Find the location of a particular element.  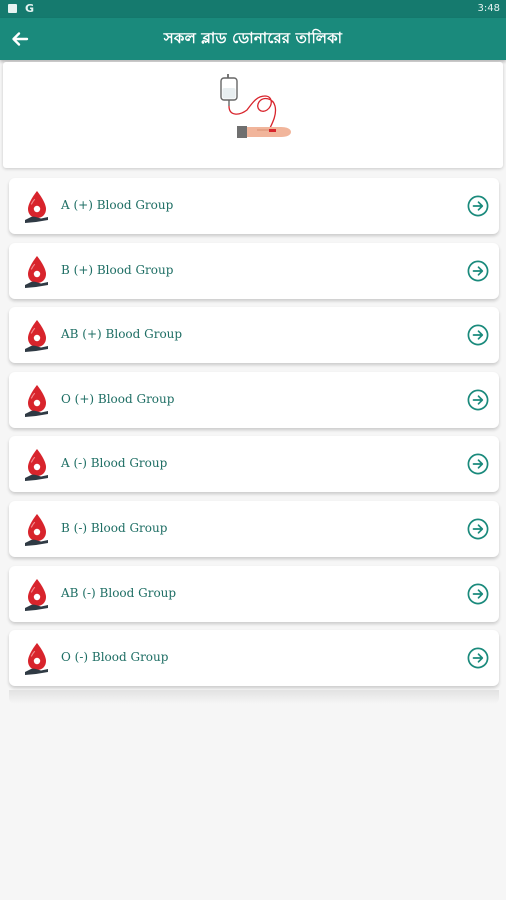

blood-group-label: A (-) Blood Group is located at coordinates (114, 463).